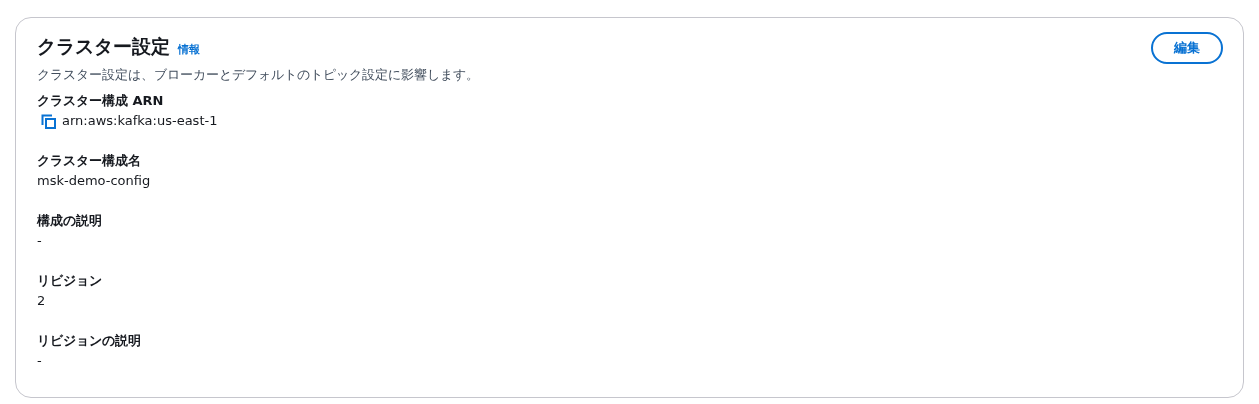  I want to click on field-label: クラスター構成 ARN, so click(101, 101).